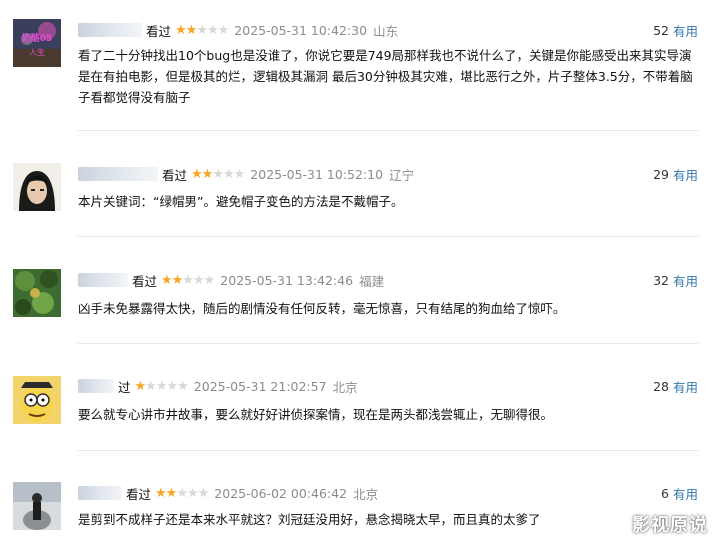 This screenshot has width=720, height=547. What do you see at coordinates (37, 52) in the screenshot?
I see `svg-text: 人生` at bounding box center [37, 52].